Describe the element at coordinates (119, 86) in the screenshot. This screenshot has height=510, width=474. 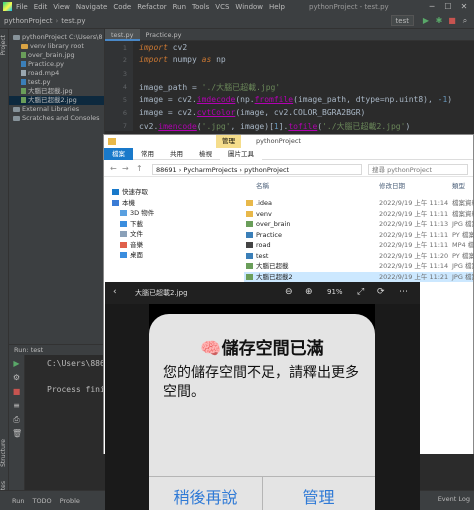
I see `line-number-gutter: 1 2 3 4 5 6 7` at that location.